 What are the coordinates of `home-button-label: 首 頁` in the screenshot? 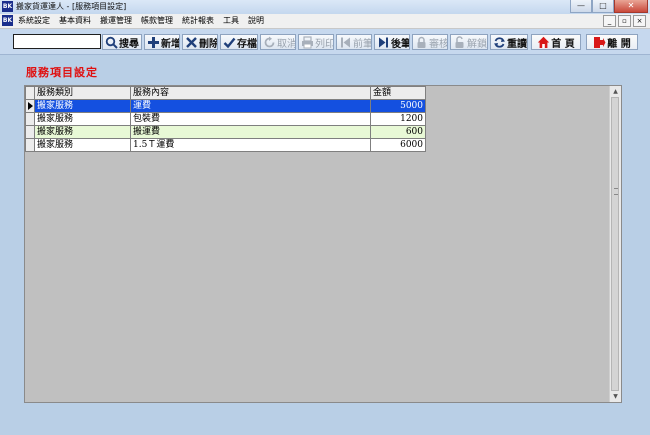 It's located at (563, 44).